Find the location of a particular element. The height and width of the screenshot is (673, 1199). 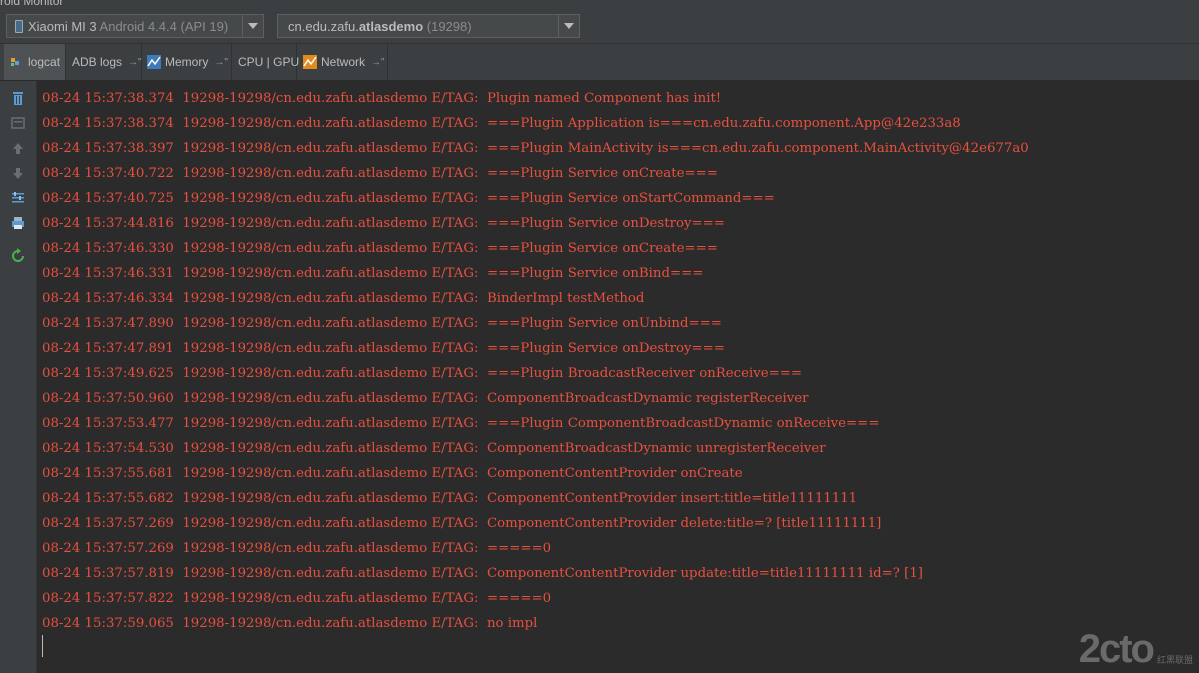

down-arrow-icon is located at coordinates (18, 173).